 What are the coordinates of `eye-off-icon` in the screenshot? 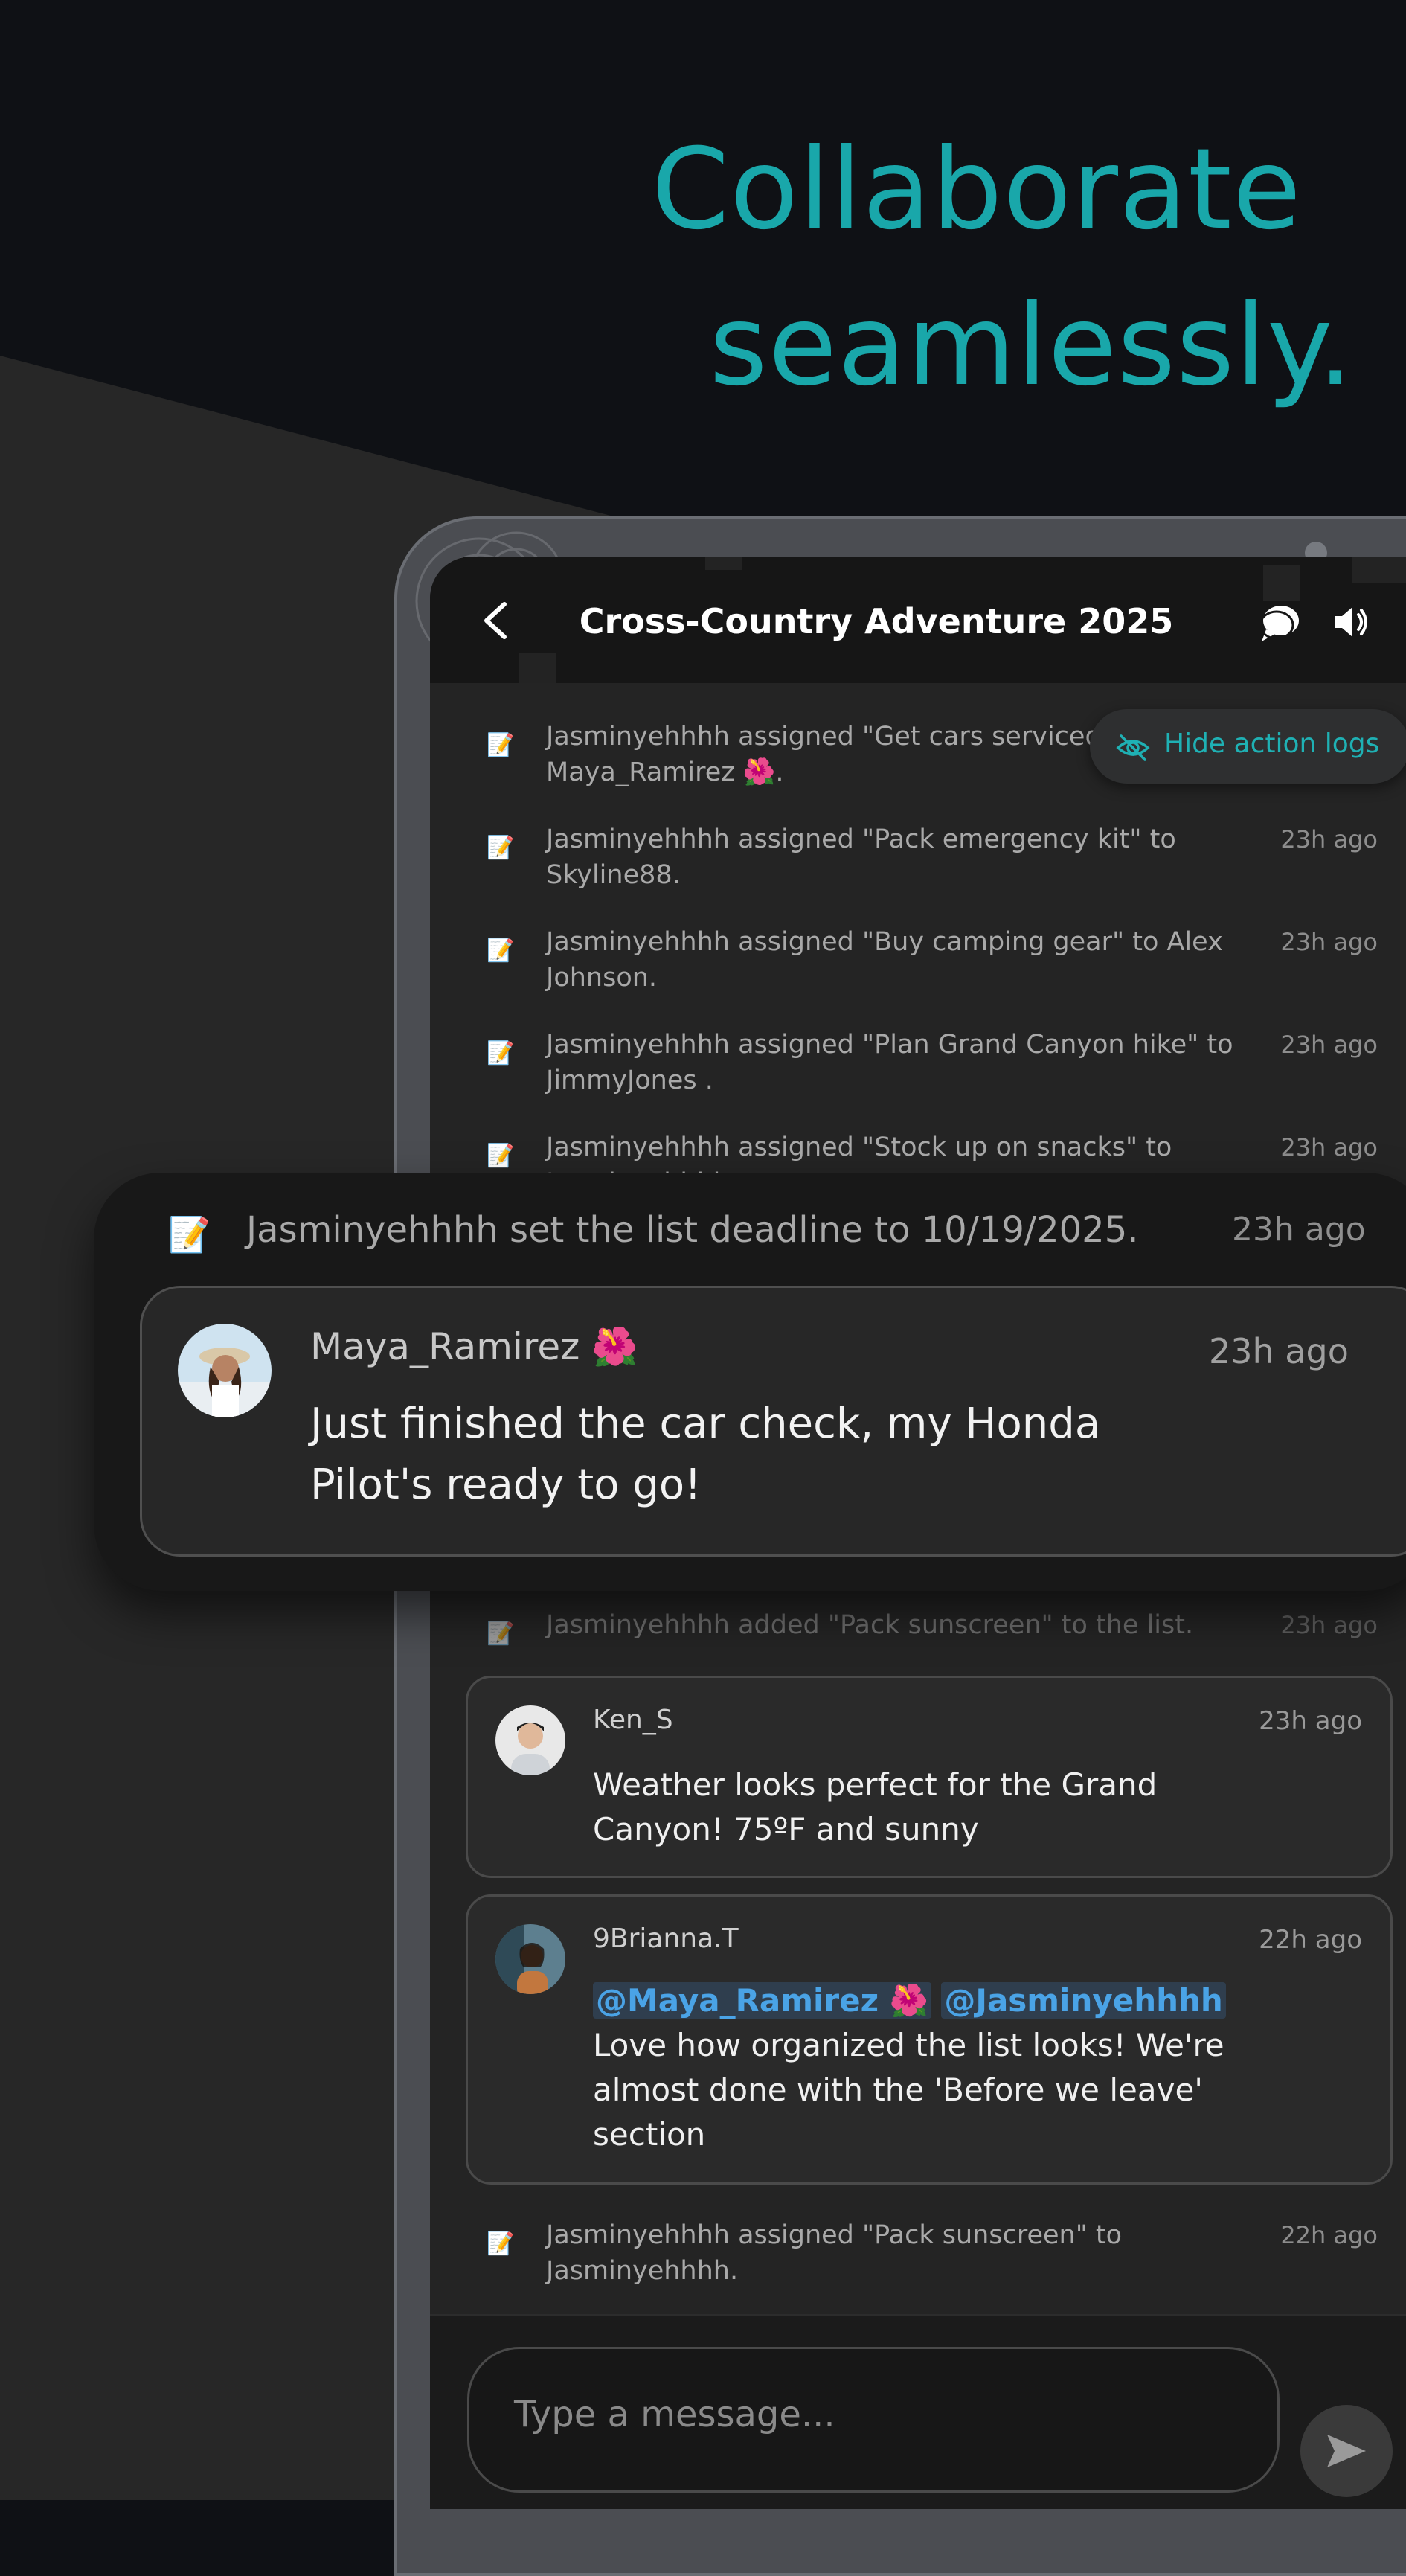 It's located at (1133, 747).